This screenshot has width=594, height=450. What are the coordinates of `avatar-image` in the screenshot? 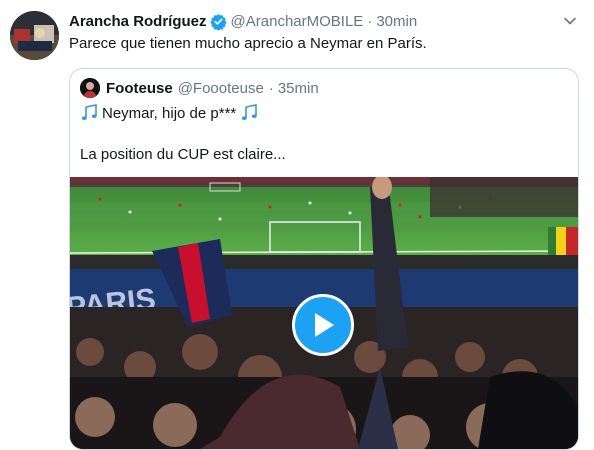 It's located at (34, 35).